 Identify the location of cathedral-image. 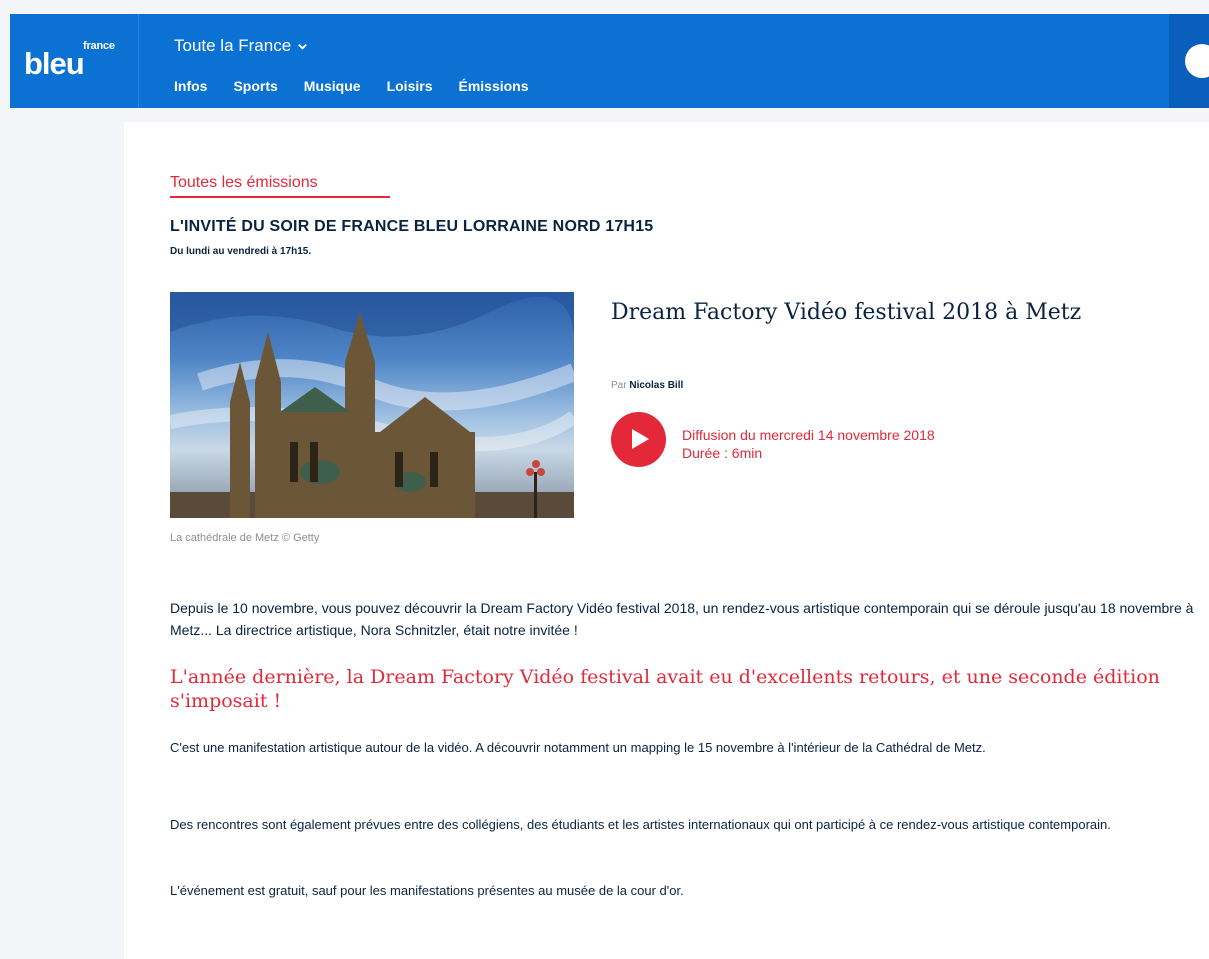
(372, 405).